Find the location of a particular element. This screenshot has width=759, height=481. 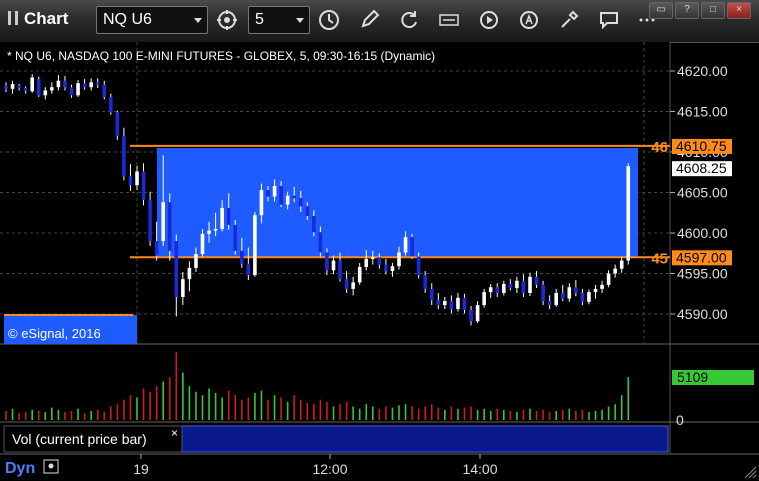

time-tick-label: 14:00 is located at coordinates (479, 469).